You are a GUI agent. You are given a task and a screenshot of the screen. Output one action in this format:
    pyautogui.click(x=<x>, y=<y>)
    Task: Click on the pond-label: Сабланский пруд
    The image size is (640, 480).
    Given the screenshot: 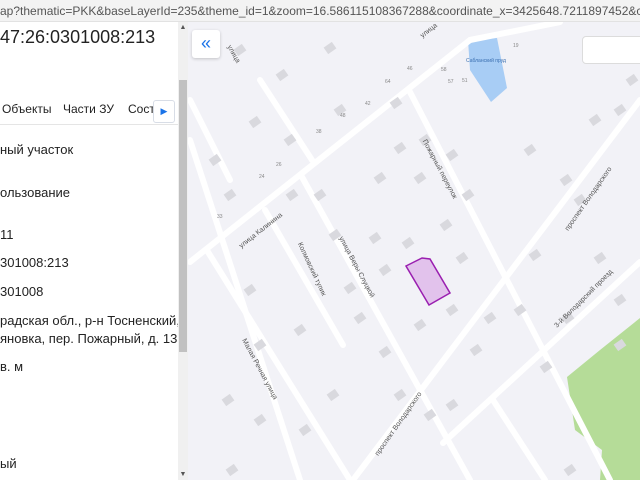 What is the action you would take?
    pyautogui.click(x=486, y=60)
    